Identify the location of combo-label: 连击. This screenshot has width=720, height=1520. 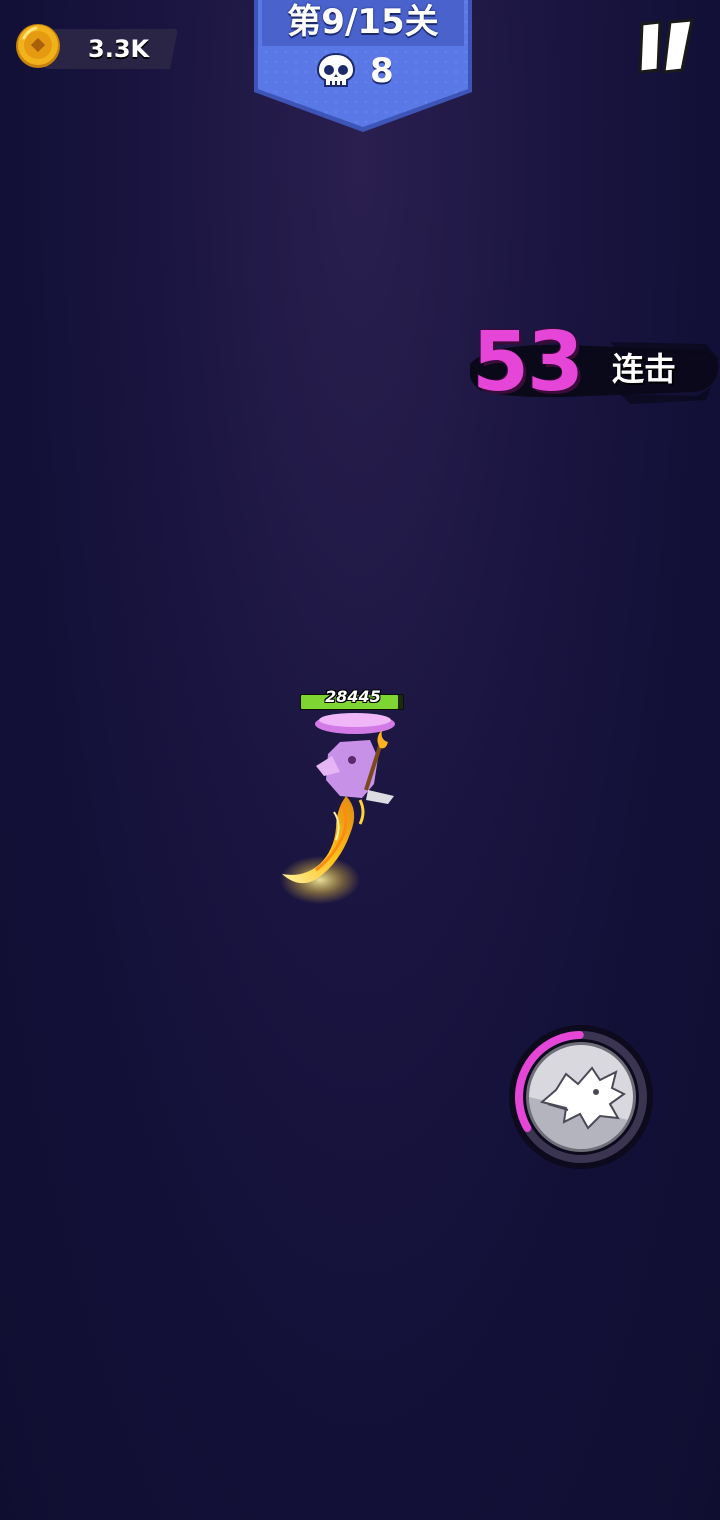
(644, 369).